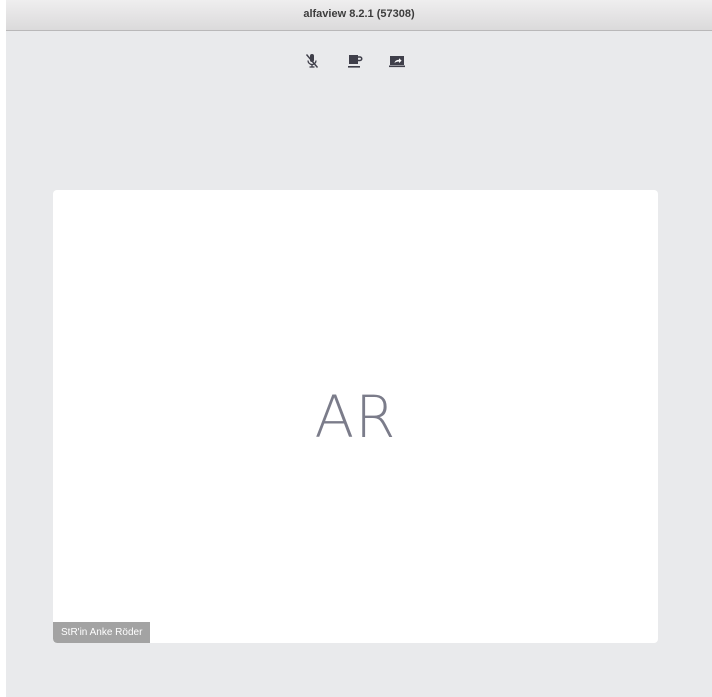 The width and height of the screenshot is (712, 697). I want to click on media-toolbar, so click(359, 61).